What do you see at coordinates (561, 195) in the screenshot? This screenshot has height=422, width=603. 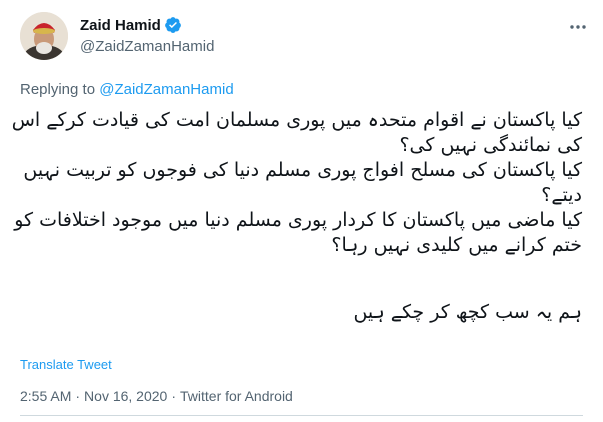 I see `tweet-text-line: دیتے؟` at bounding box center [561, 195].